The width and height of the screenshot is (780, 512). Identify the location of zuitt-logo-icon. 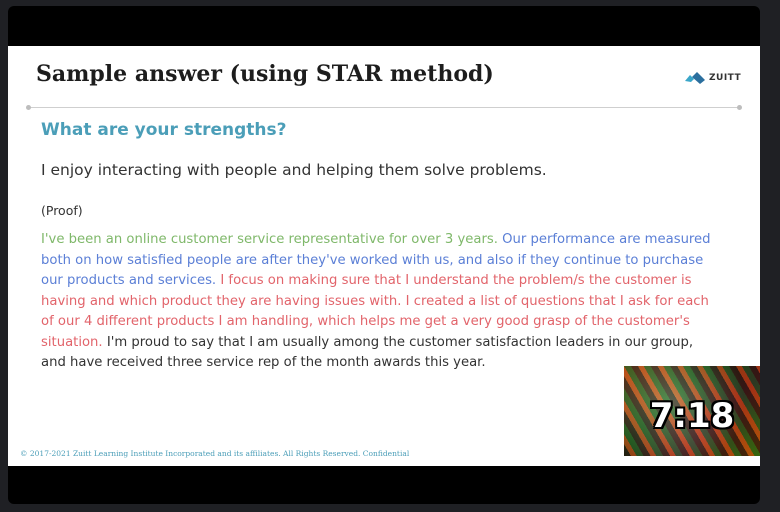
(695, 78).